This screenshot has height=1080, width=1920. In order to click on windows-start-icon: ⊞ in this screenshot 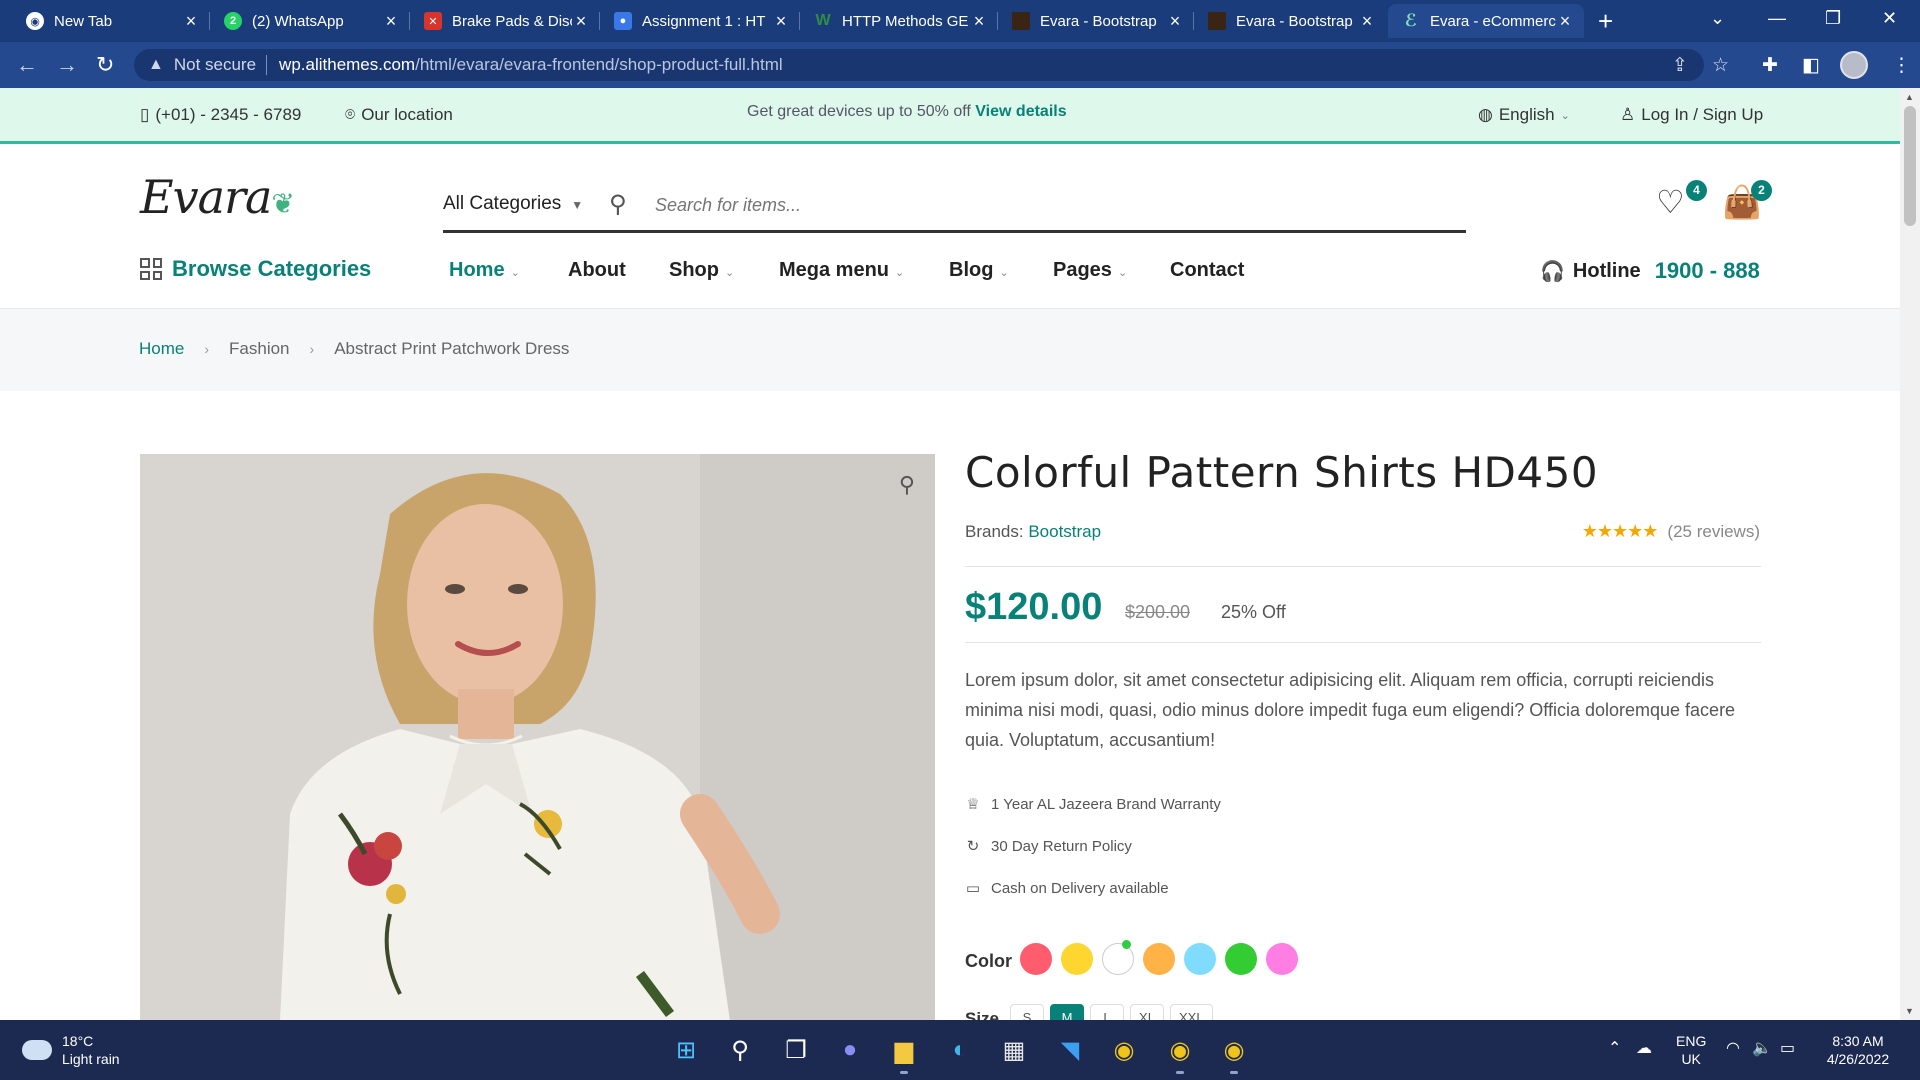, I will do `click(686, 1050)`.